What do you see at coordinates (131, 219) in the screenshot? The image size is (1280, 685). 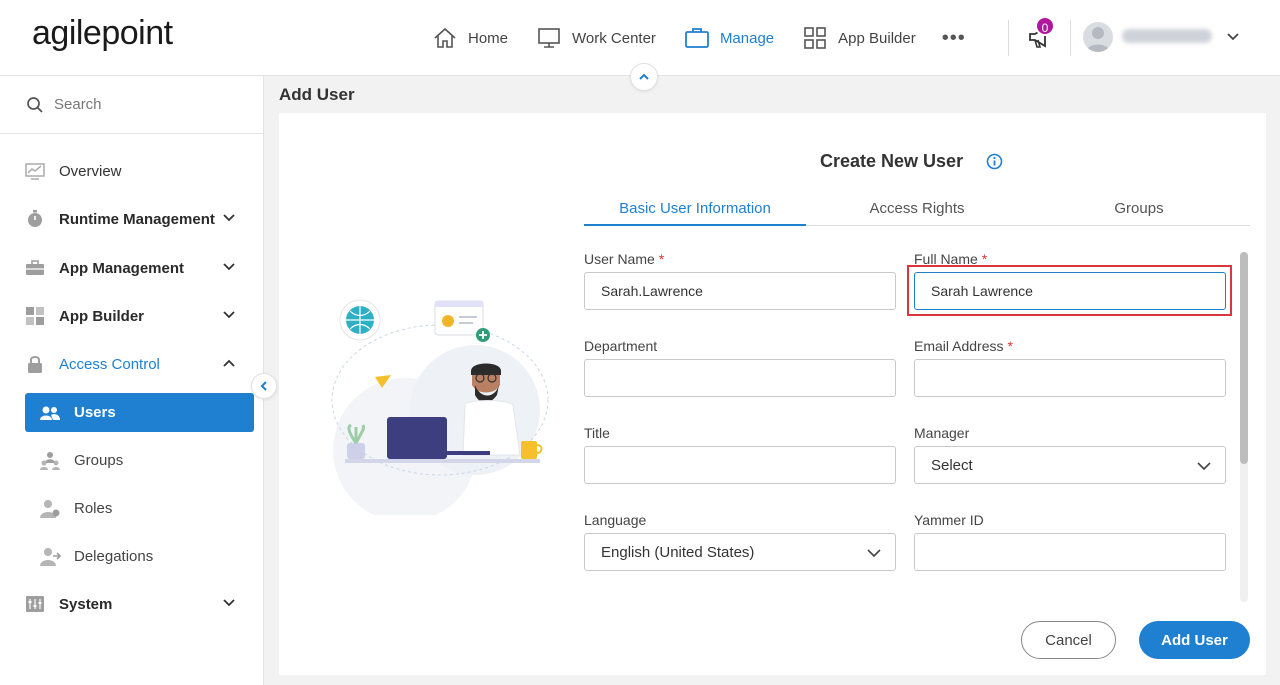 I see `sidebar-item-runtime-management: Runtime Management` at bounding box center [131, 219].